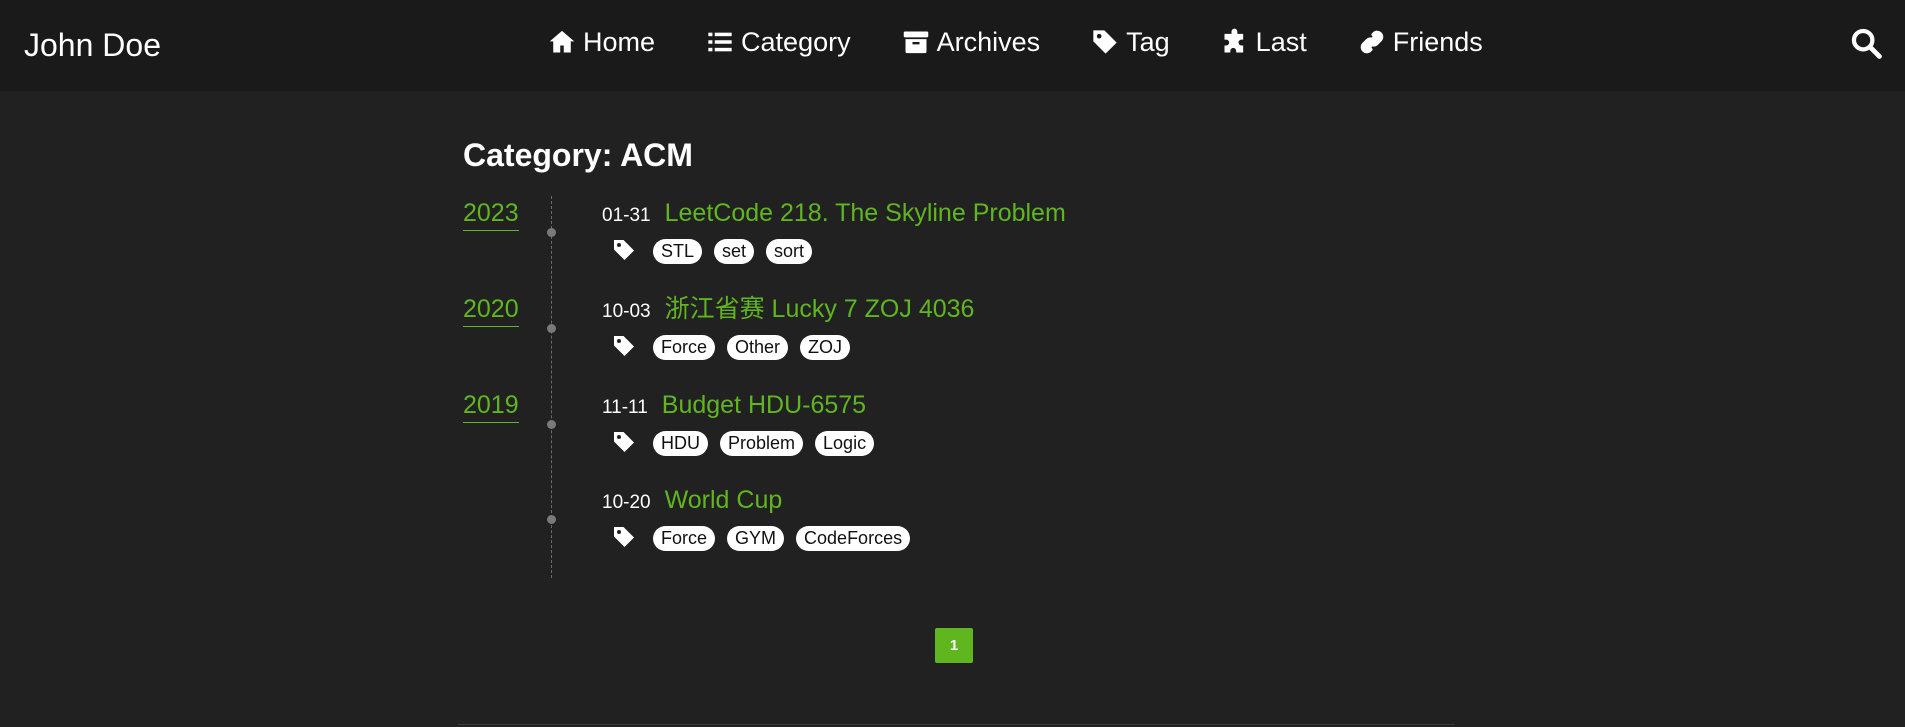 Image resolution: width=1905 pixels, height=727 pixels. What do you see at coordinates (744, 424) in the screenshot?
I see `post-item: 11-11 Budget HDU-6575 HDU Problem Logic` at bounding box center [744, 424].